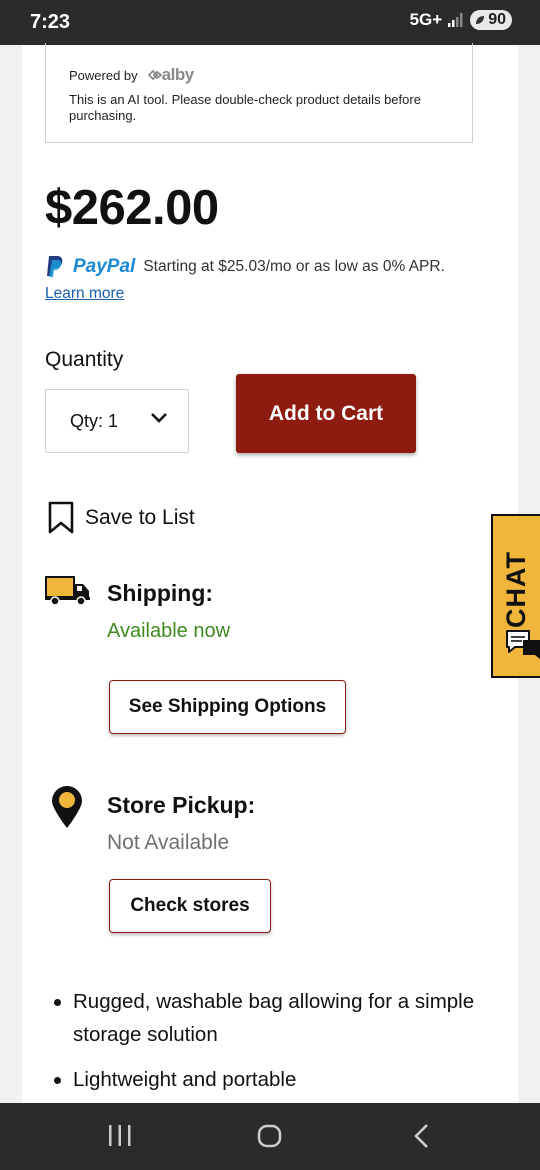 This screenshot has width=540, height=1170. I want to click on quantity-label: Quantity, so click(84, 359).